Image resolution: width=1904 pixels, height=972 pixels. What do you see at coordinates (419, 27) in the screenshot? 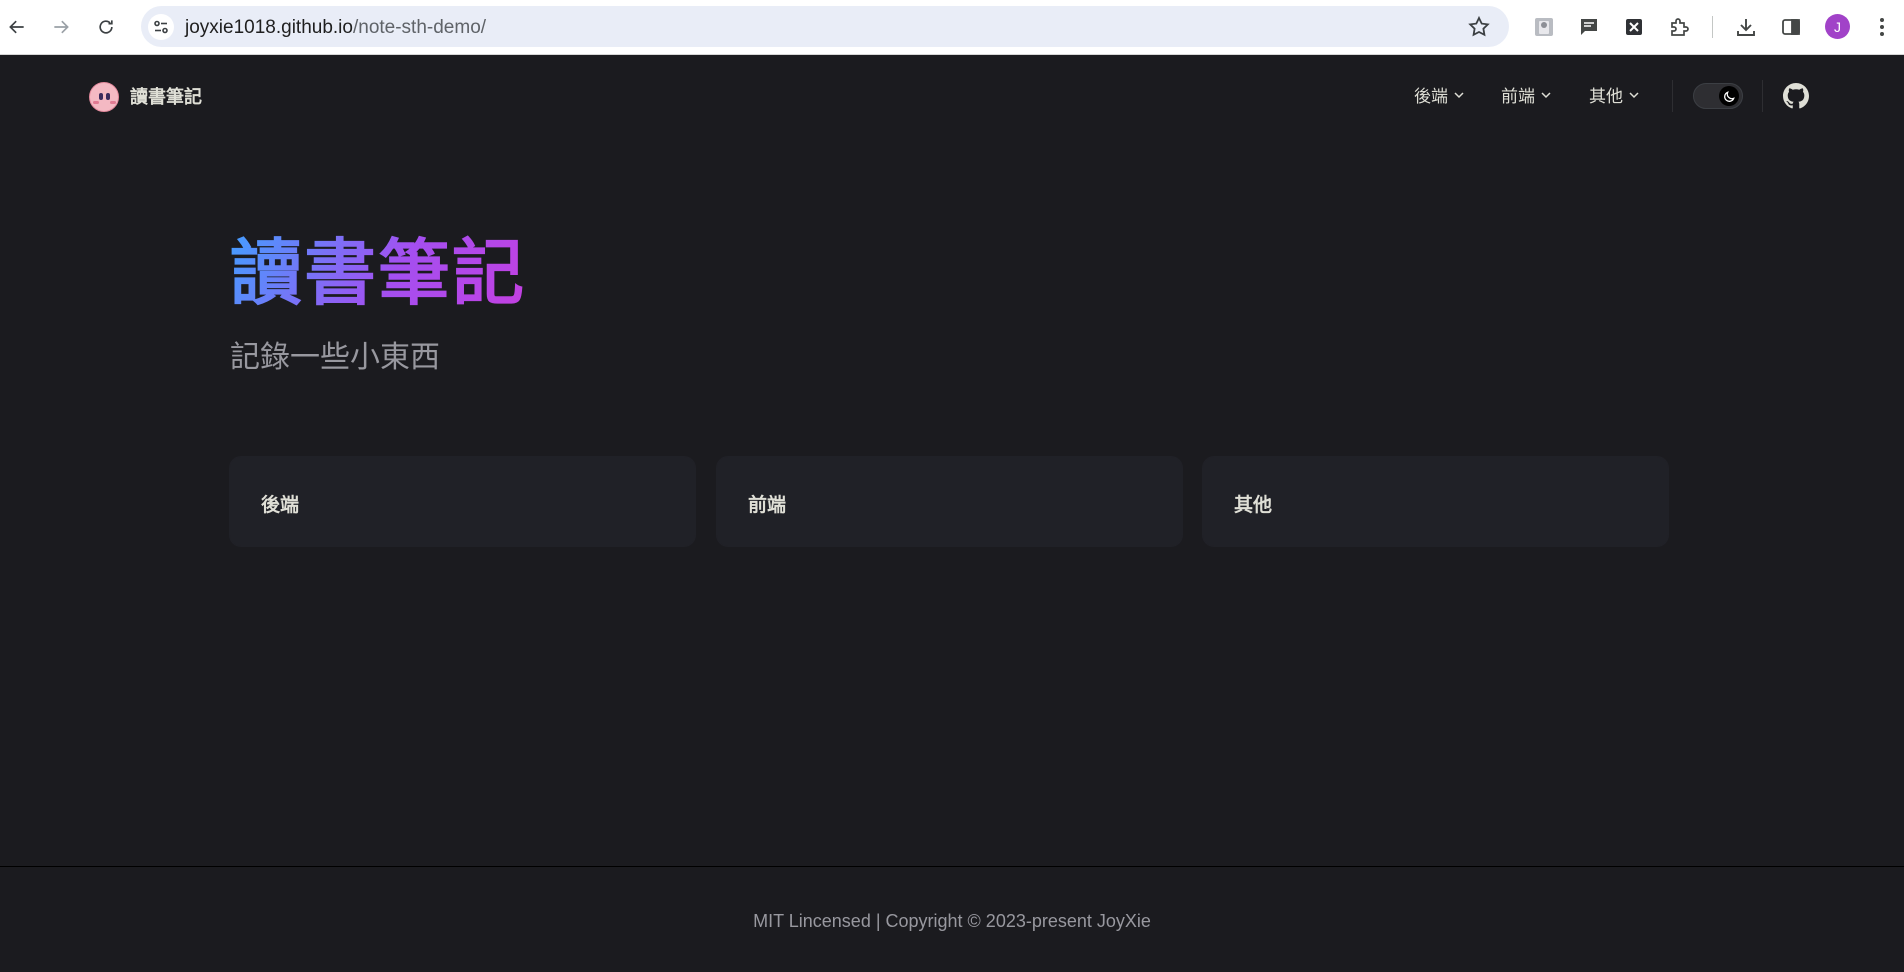
I see `url-path: /note-sth-demo/` at bounding box center [419, 27].